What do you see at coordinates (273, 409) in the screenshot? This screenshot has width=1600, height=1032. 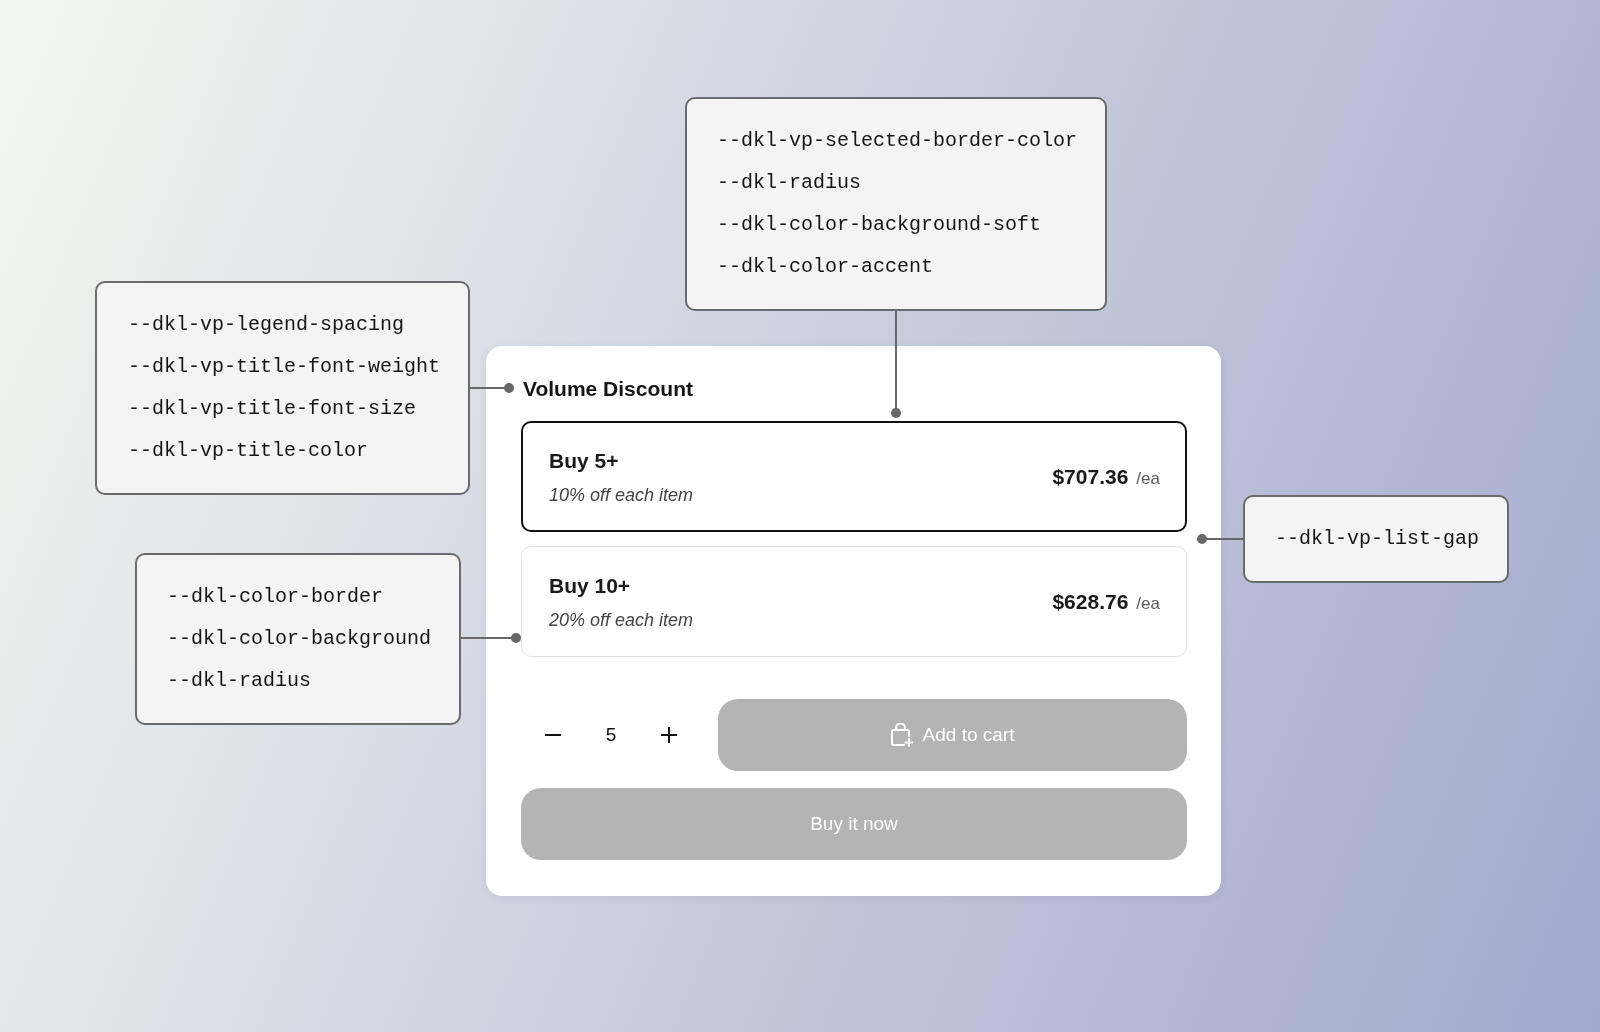 I see `variable-name: --dkl-vp-title-font-size` at bounding box center [273, 409].